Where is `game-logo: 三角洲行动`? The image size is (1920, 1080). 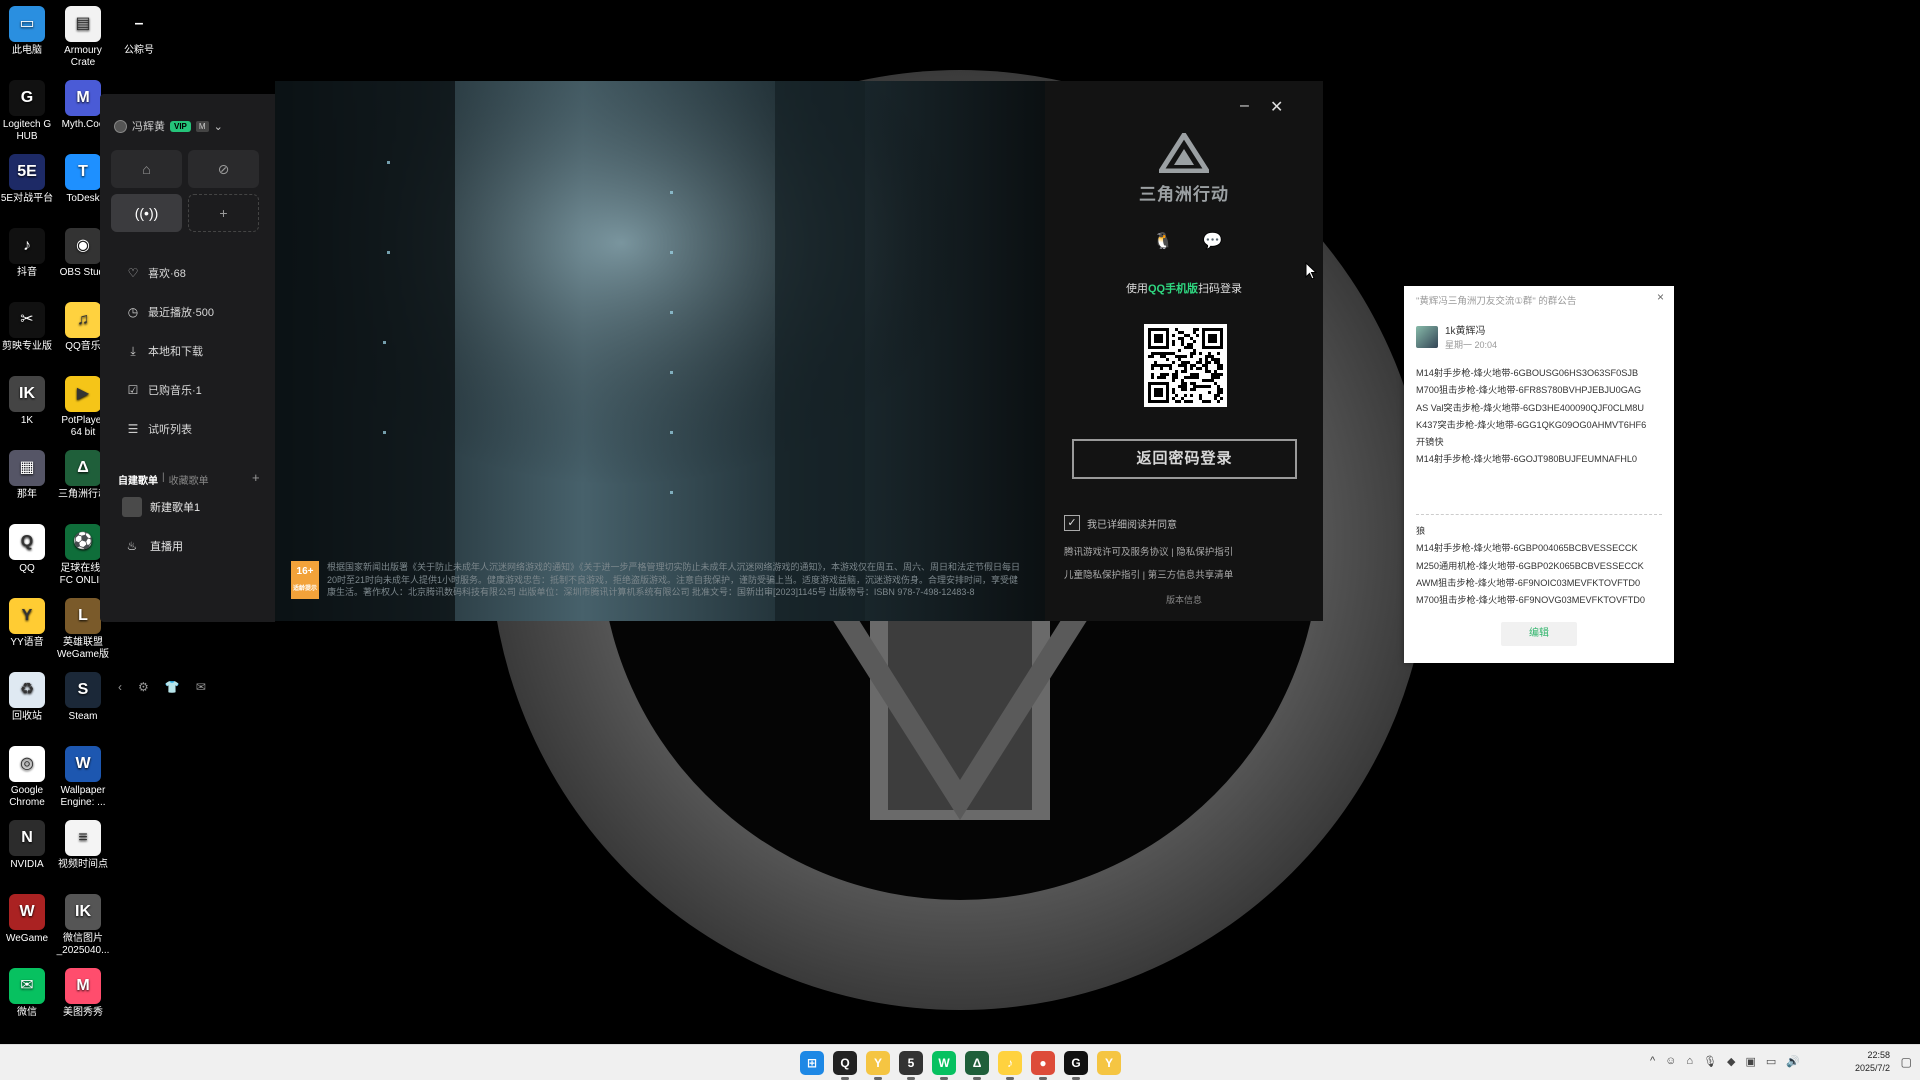 game-logo: 三角洲行动 is located at coordinates (1184, 167).